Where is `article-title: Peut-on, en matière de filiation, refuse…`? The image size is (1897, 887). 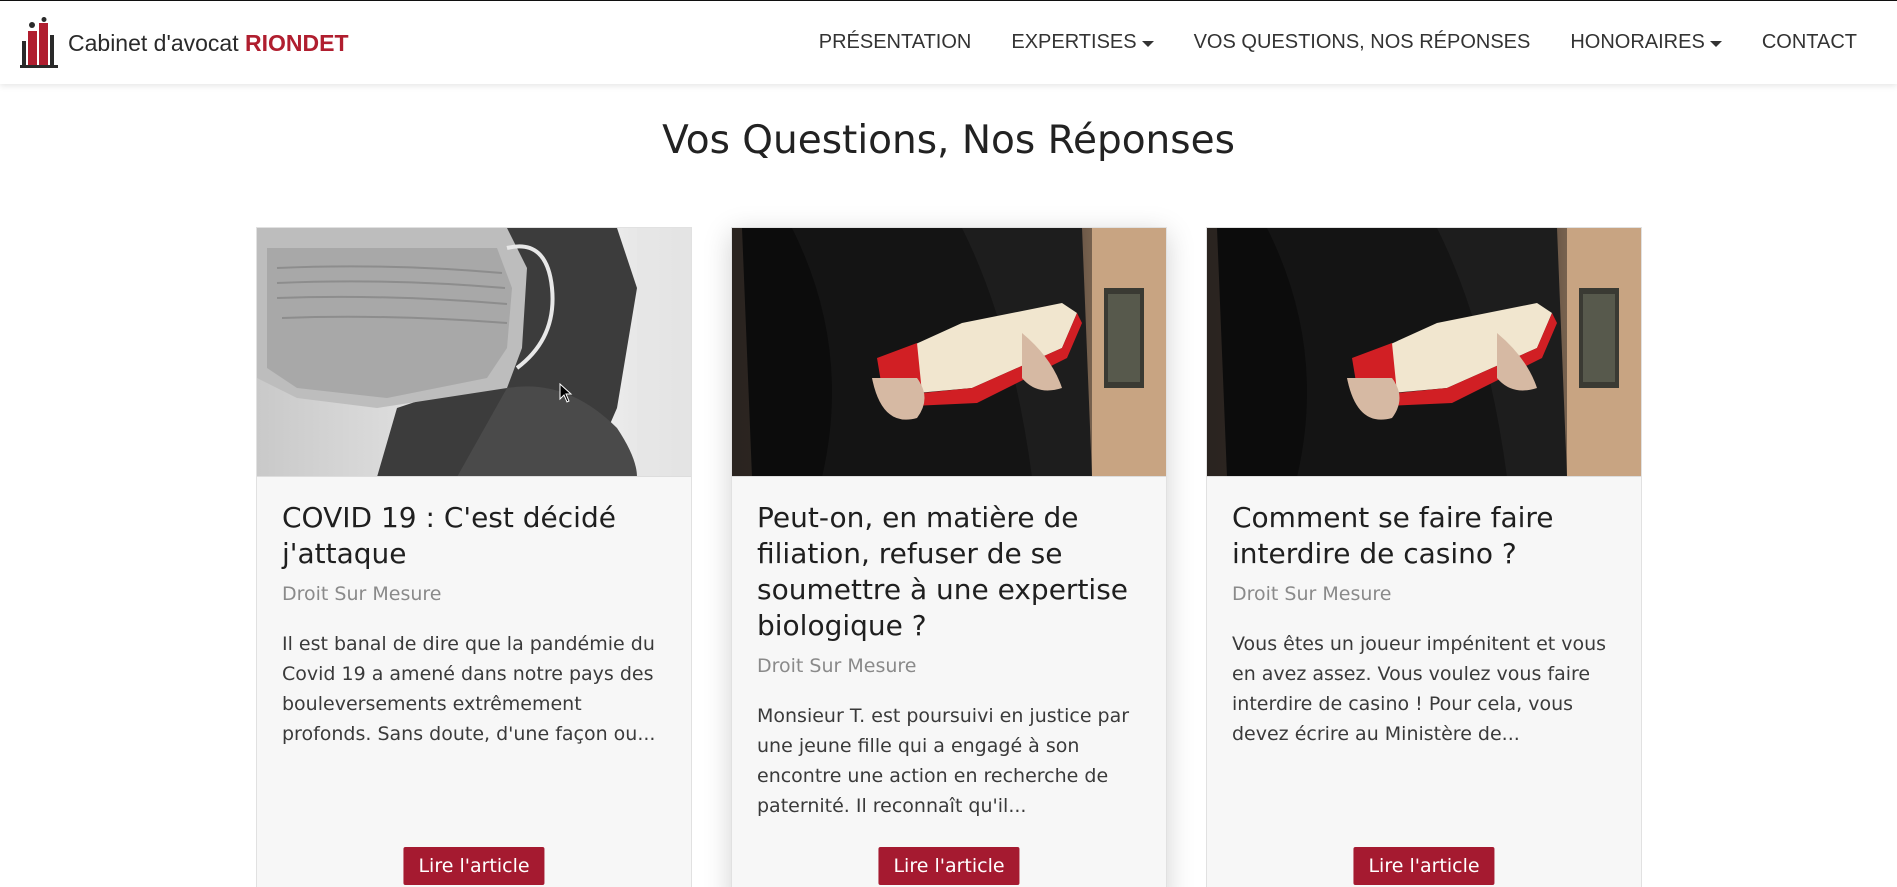 article-title: Peut-on, en matière de filiation, refuse… is located at coordinates (952, 572).